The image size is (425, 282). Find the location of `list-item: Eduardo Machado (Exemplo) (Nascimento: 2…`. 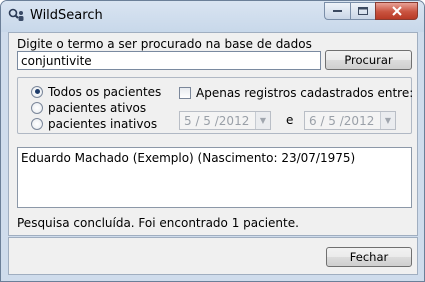

list-item: Eduardo Machado (Exemplo) (Nascimento: 2… is located at coordinates (188, 158).